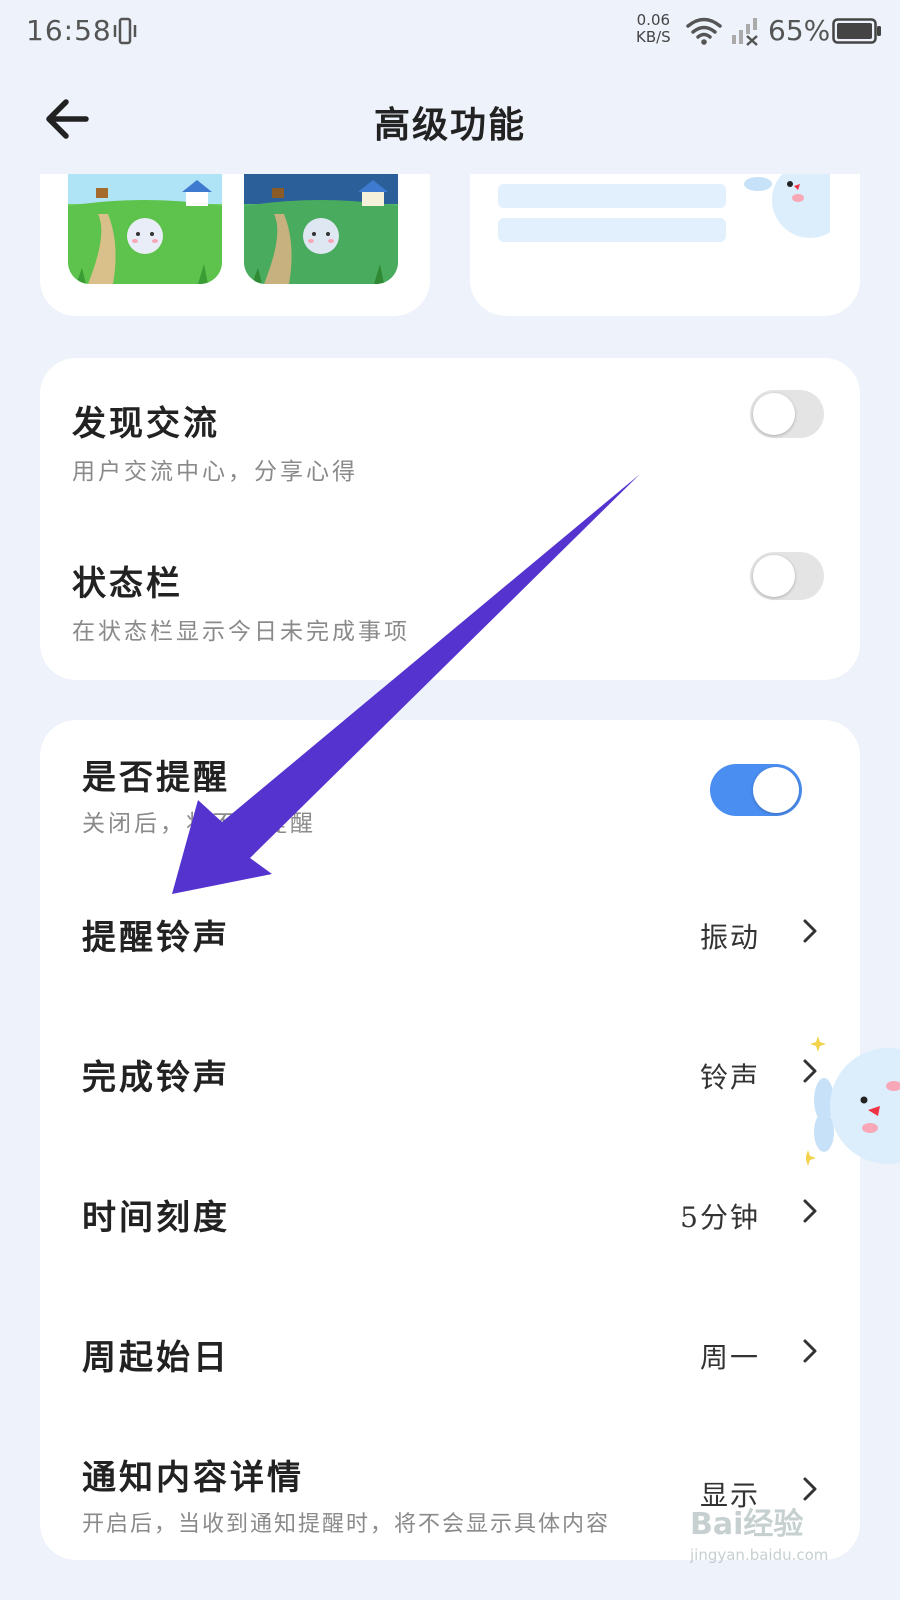 The height and width of the screenshot is (1600, 900). Describe the element at coordinates (156, 778) in the screenshot. I see `reminder-title: 是否提醒` at that location.